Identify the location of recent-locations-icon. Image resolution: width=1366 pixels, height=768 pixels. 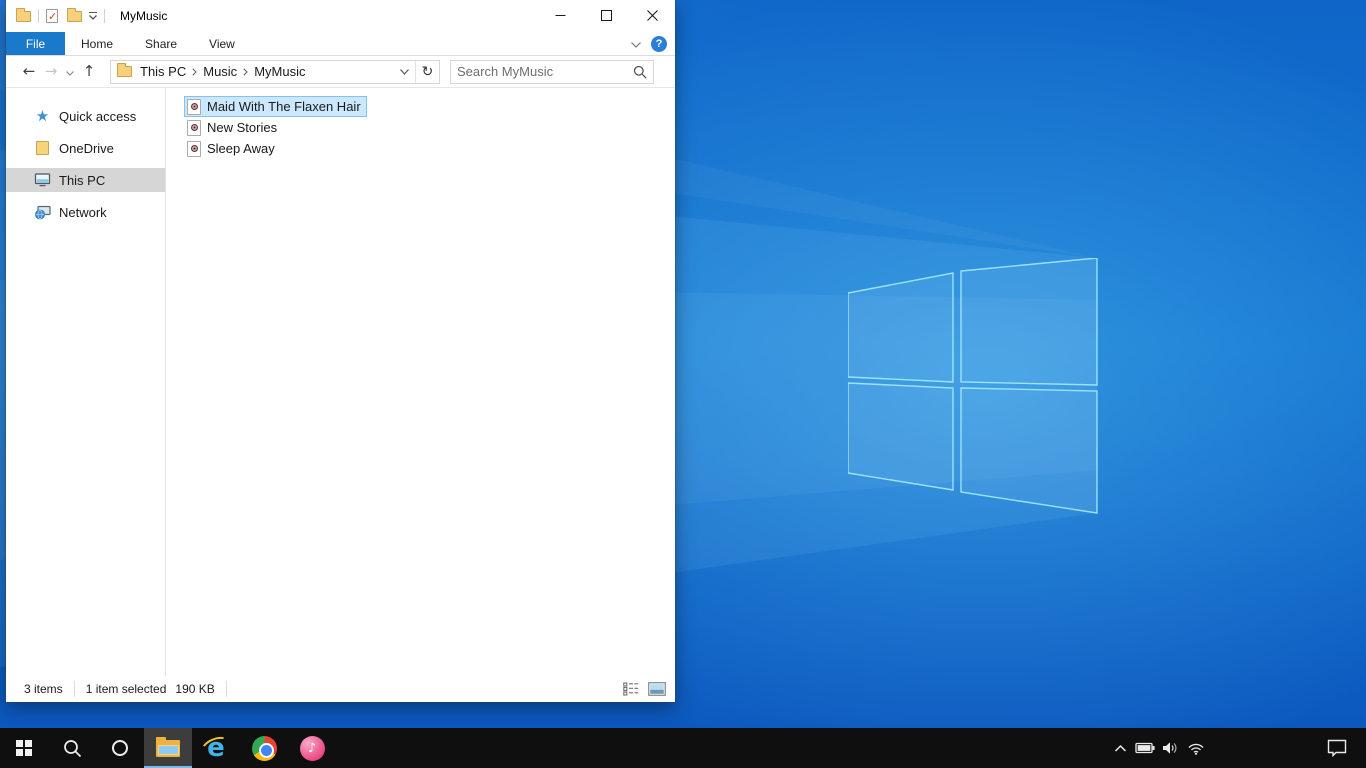
(70, 72).